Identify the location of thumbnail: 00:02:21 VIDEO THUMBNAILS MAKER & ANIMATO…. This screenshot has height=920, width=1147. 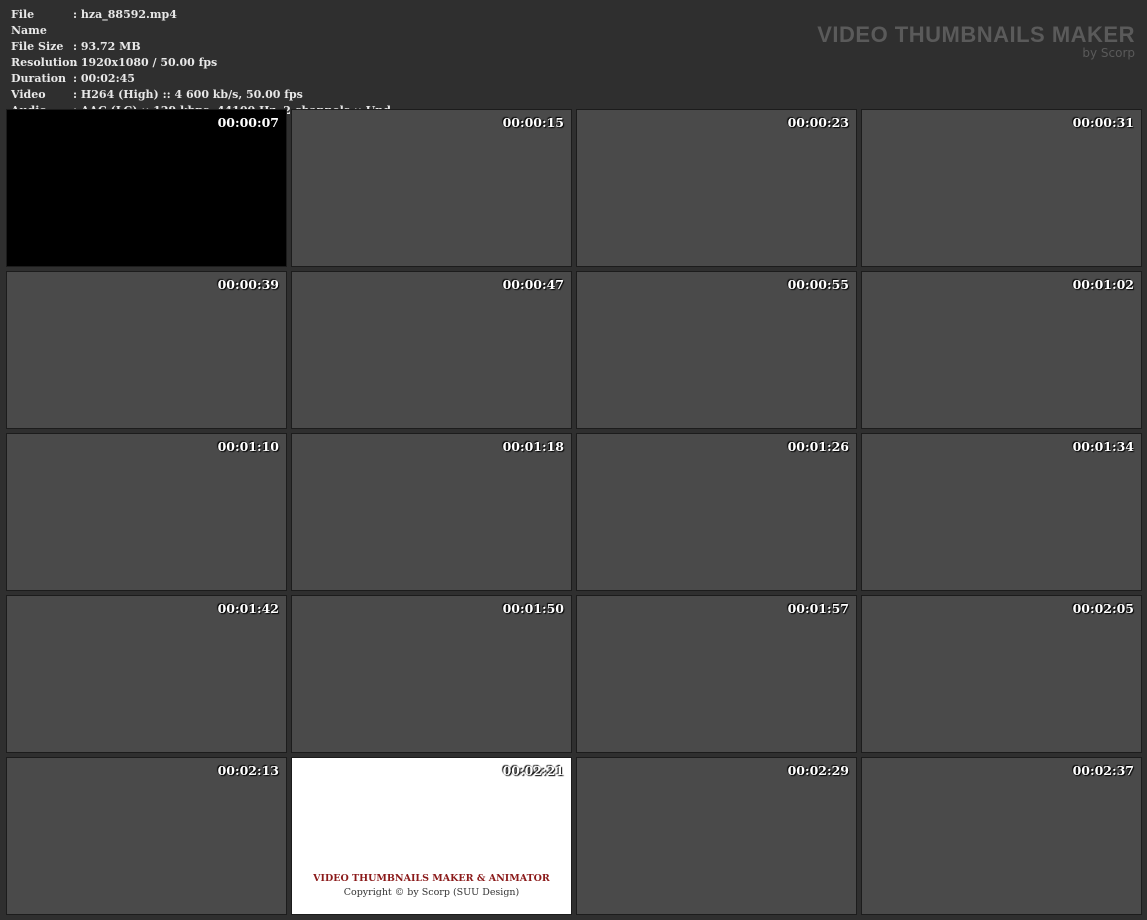
(431, 836).